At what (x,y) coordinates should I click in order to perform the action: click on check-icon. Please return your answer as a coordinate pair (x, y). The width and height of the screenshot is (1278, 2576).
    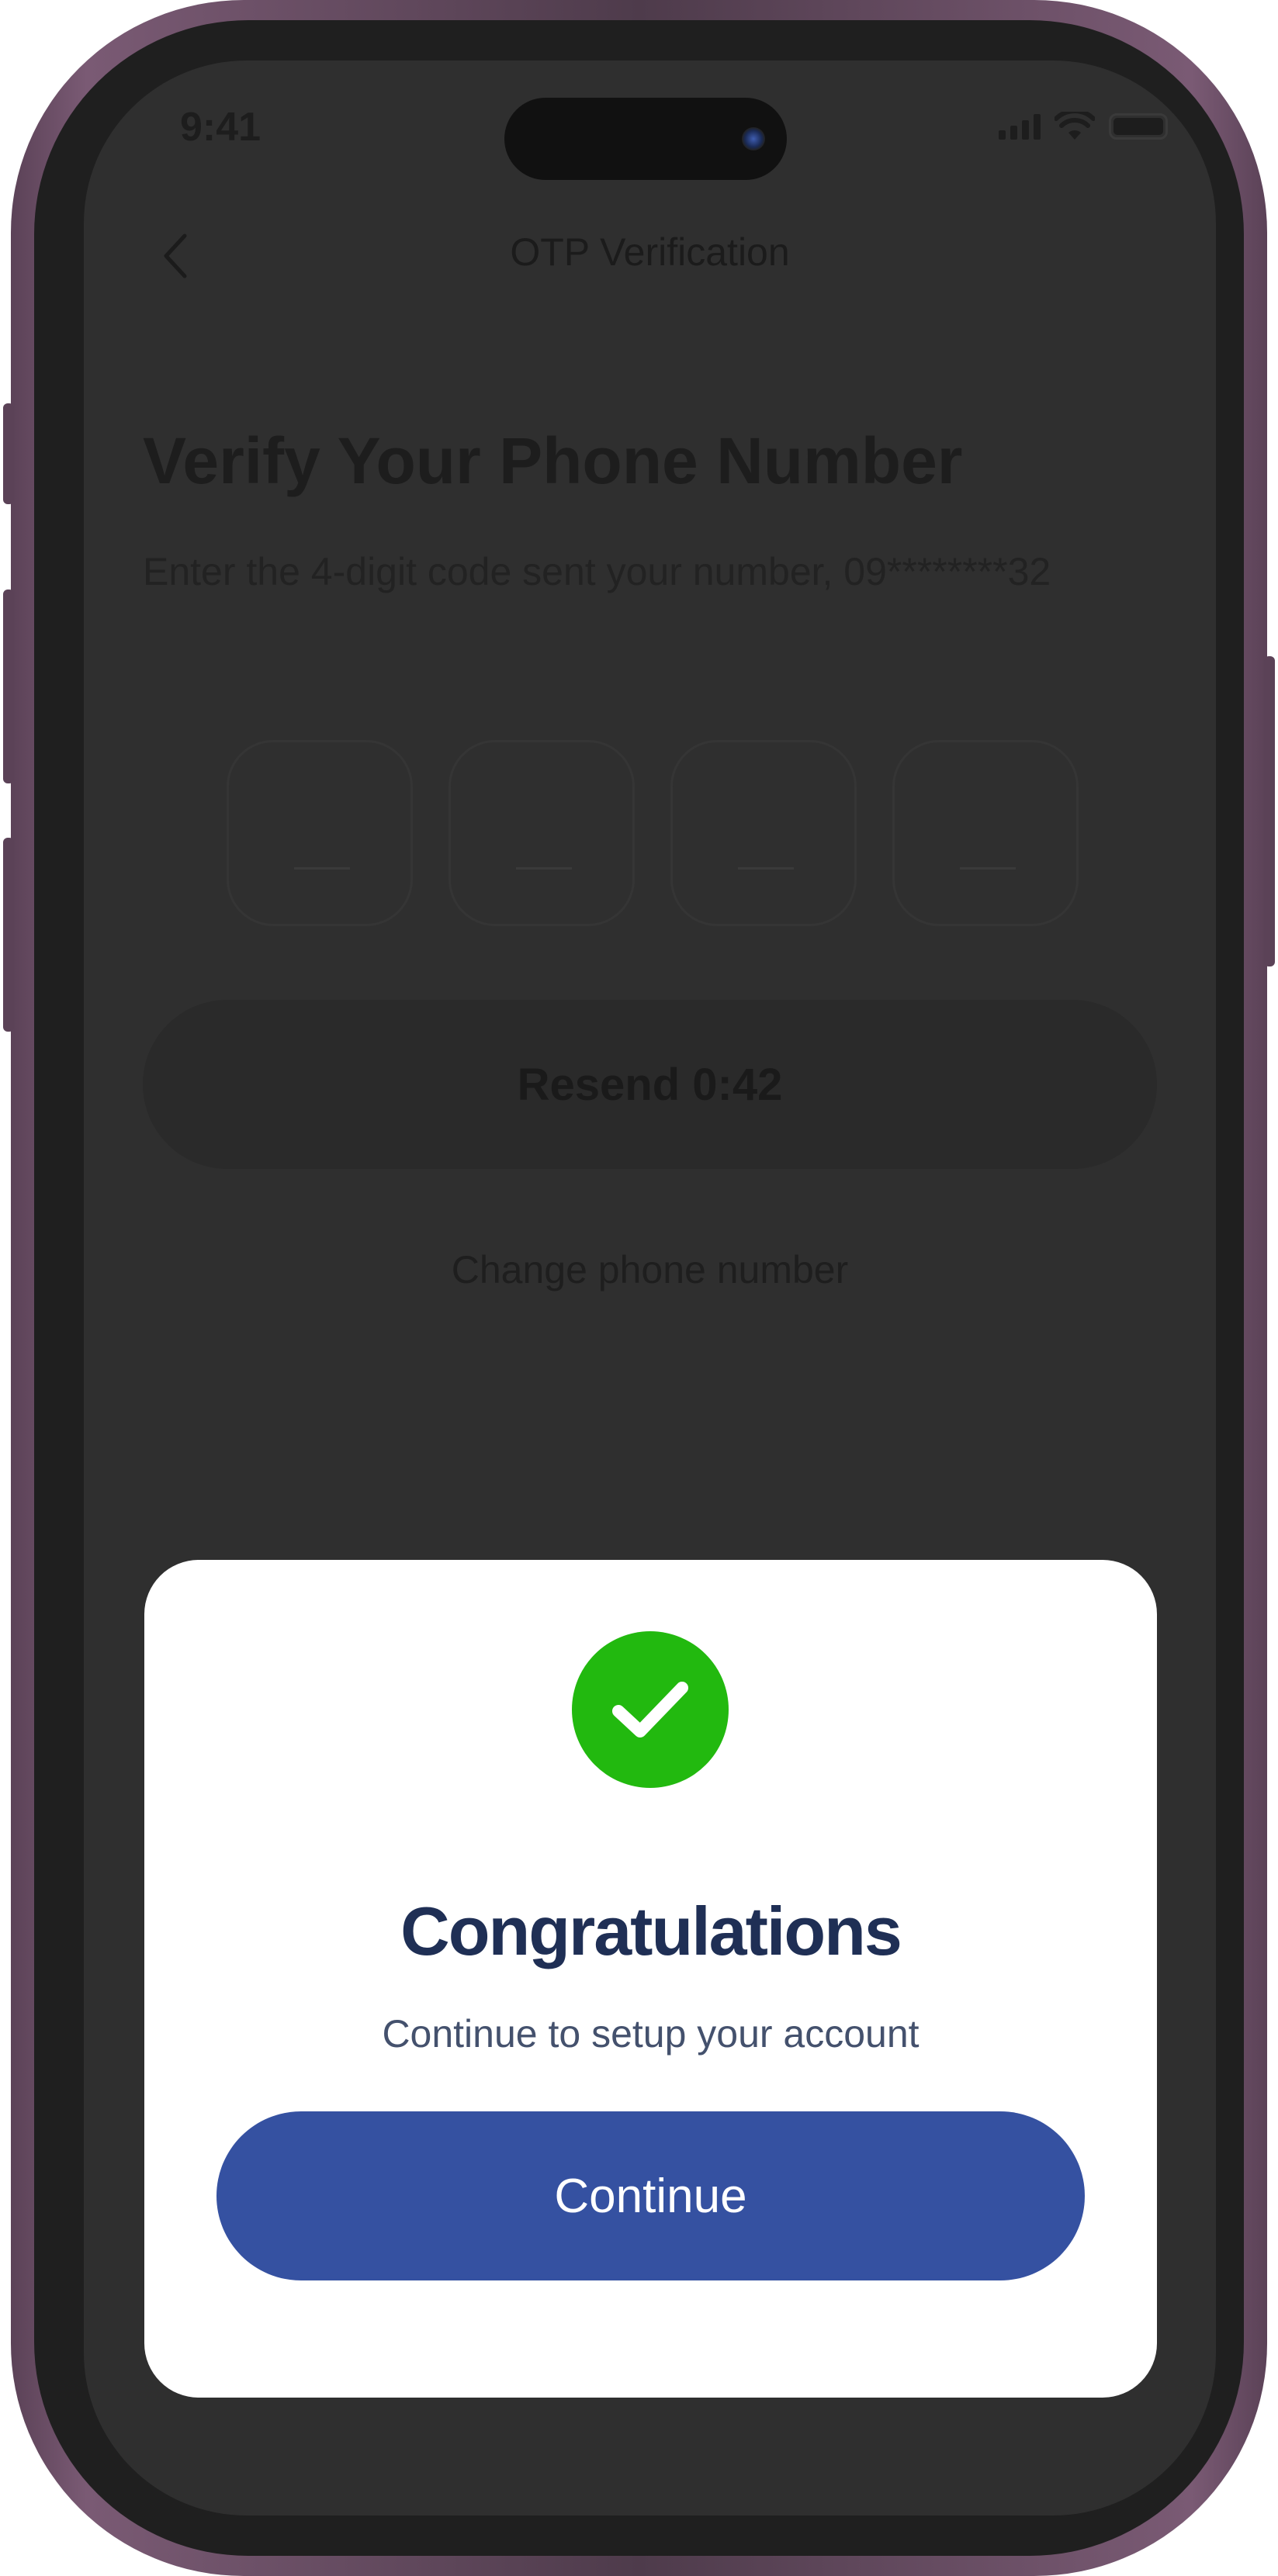
    Looking at the image, I should click on (650, 1710).